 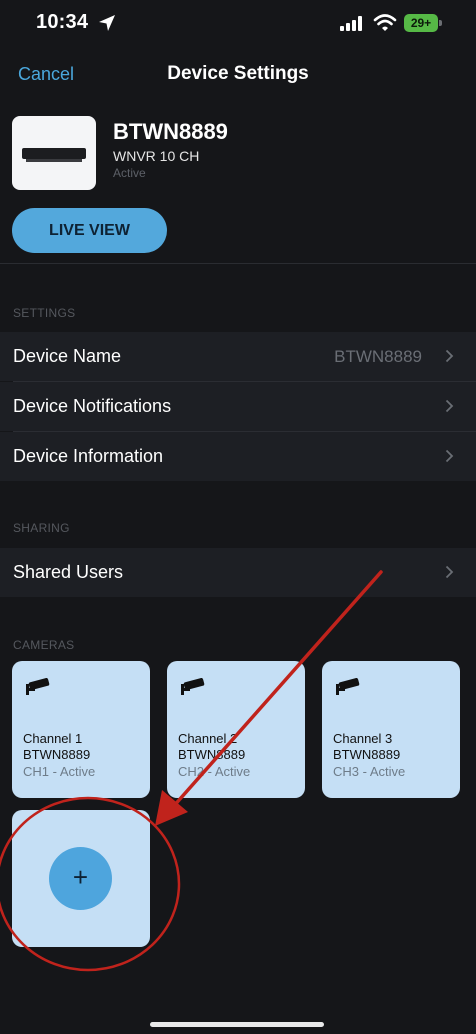 What do you see at coordinates (67, 356) in the screenshot?
I see `row-label: Device Name` at bounding box center [67, 356].